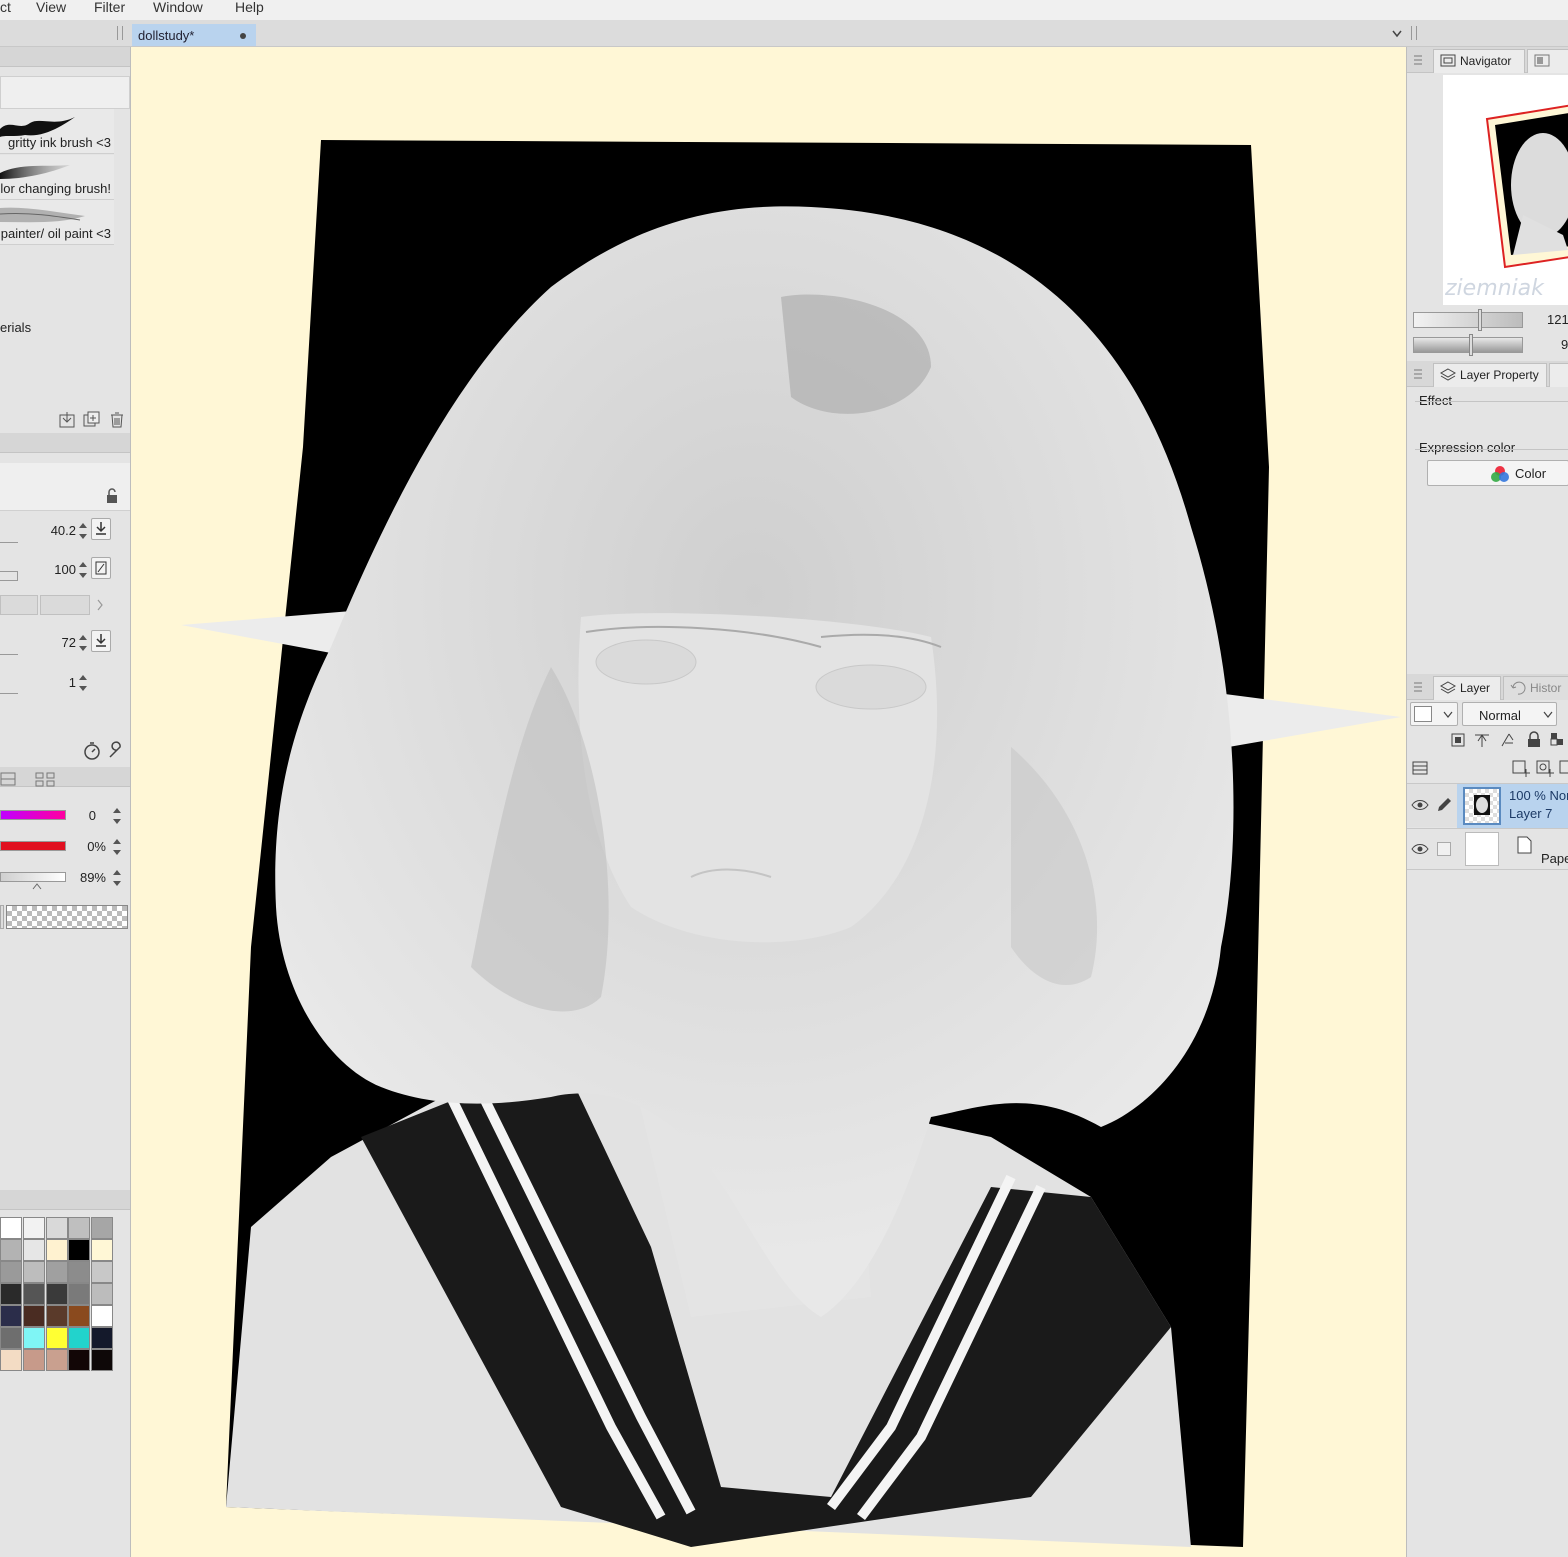 This screenshot has height=1557, width=1568. Describe the element at coordinates (9, 541) in the screenshot. I see `size-slider` at that location.